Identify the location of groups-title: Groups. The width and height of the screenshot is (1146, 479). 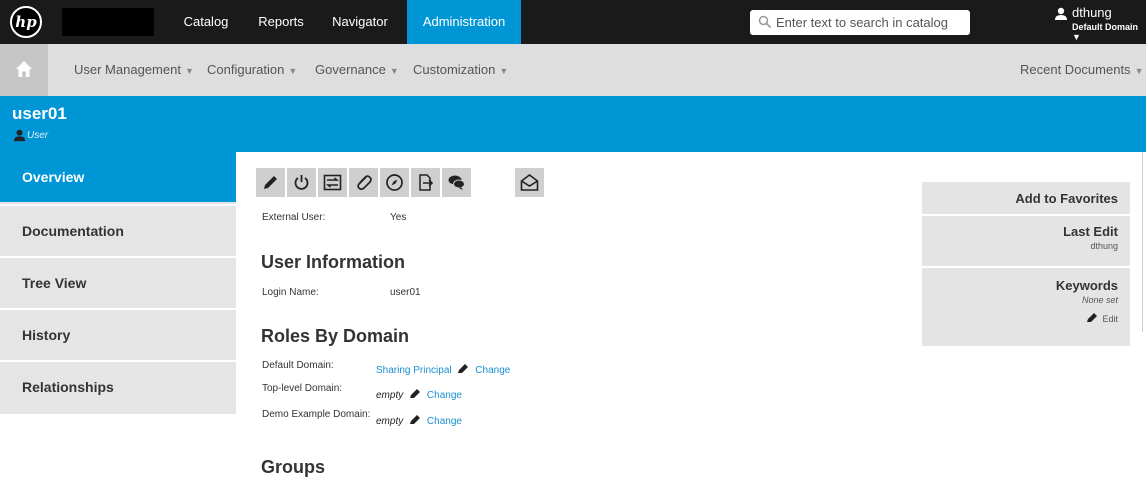
(293, 467).